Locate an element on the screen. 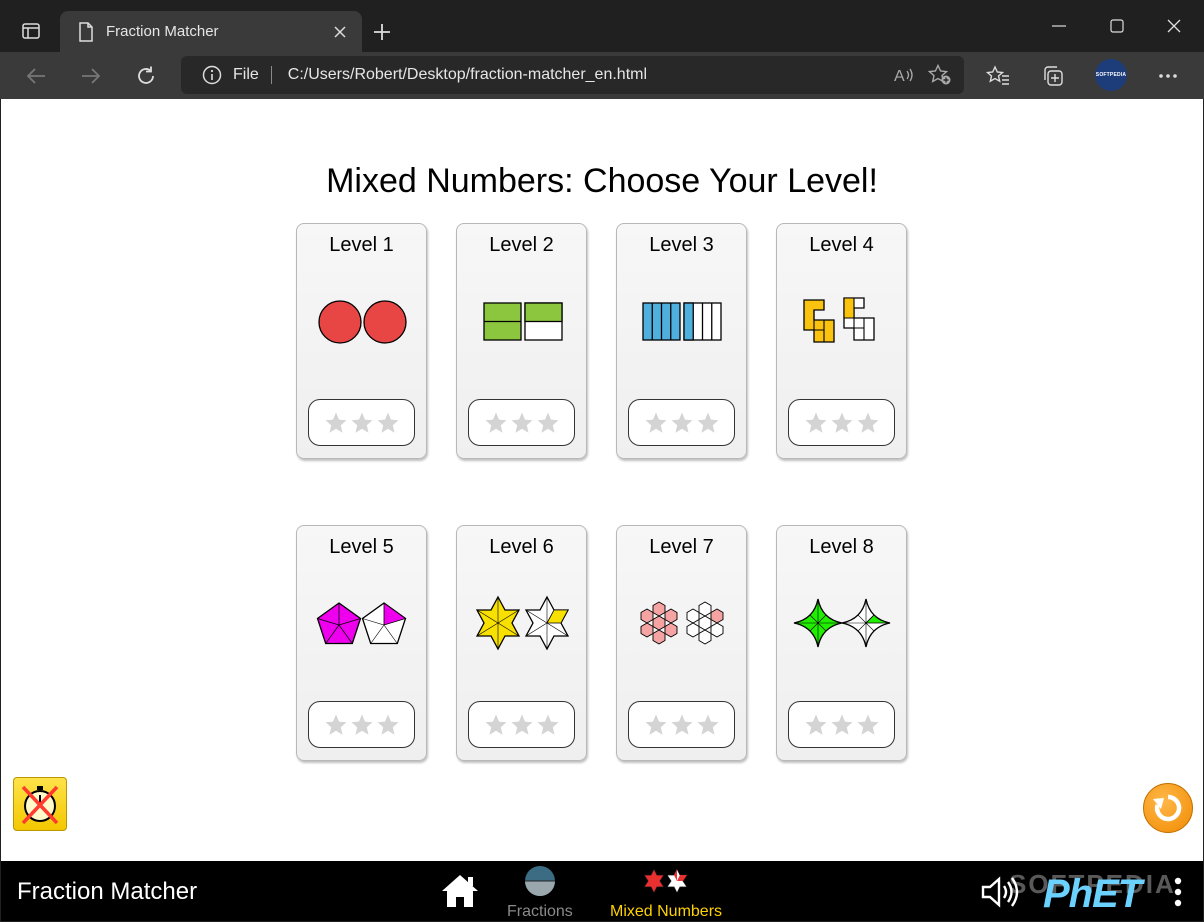  level-2-button: Level 2 is located at coordinates (521, 341).